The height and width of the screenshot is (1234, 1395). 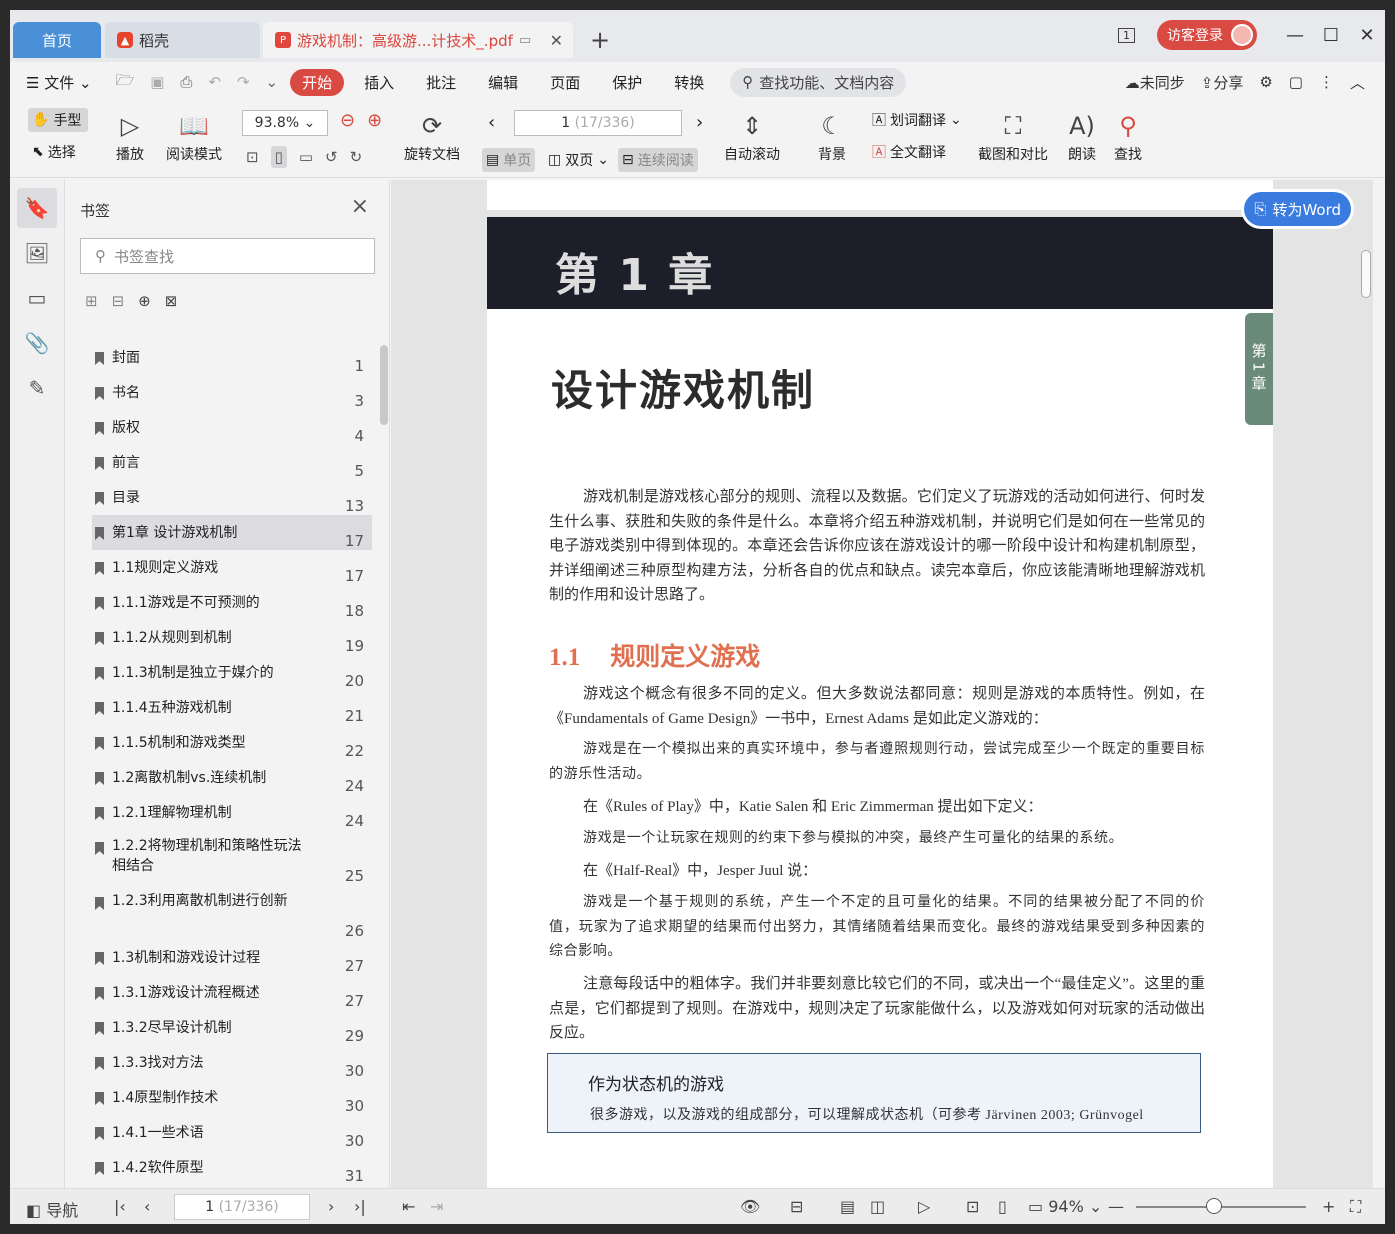 What do you see at coordinates (59, 82) in the screenshot?
I see `menu-file: ☰ 文件 ⌄` at bounding box center [59, 82].